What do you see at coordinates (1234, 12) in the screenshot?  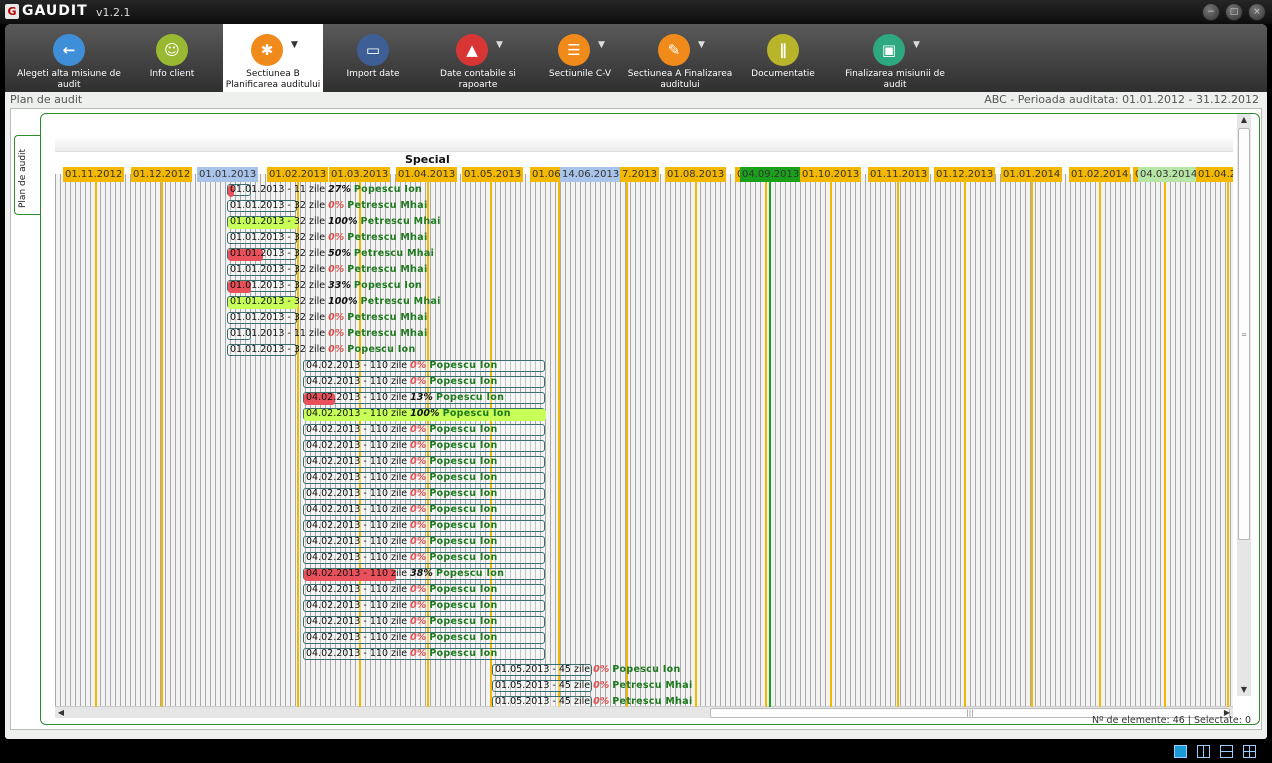 I see `maximize-icon: □` at bounding box center [1234, 12].